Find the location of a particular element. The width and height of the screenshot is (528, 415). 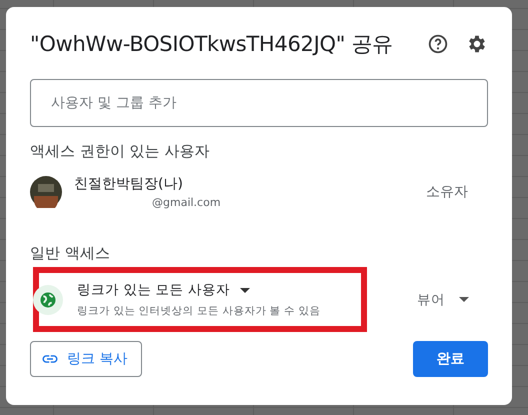

settings-icon is located at coordinates (477, 44).